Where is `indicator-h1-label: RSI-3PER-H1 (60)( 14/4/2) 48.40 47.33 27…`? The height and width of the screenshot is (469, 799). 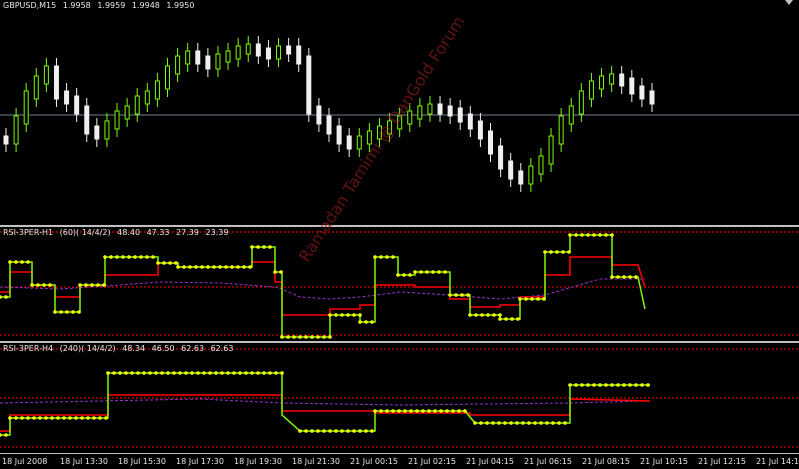 indicator-h1-label: RSI-3PER-H1 (60)( 14/4/2) 48.40 47.33 27… is located at coordinates (117, 232).